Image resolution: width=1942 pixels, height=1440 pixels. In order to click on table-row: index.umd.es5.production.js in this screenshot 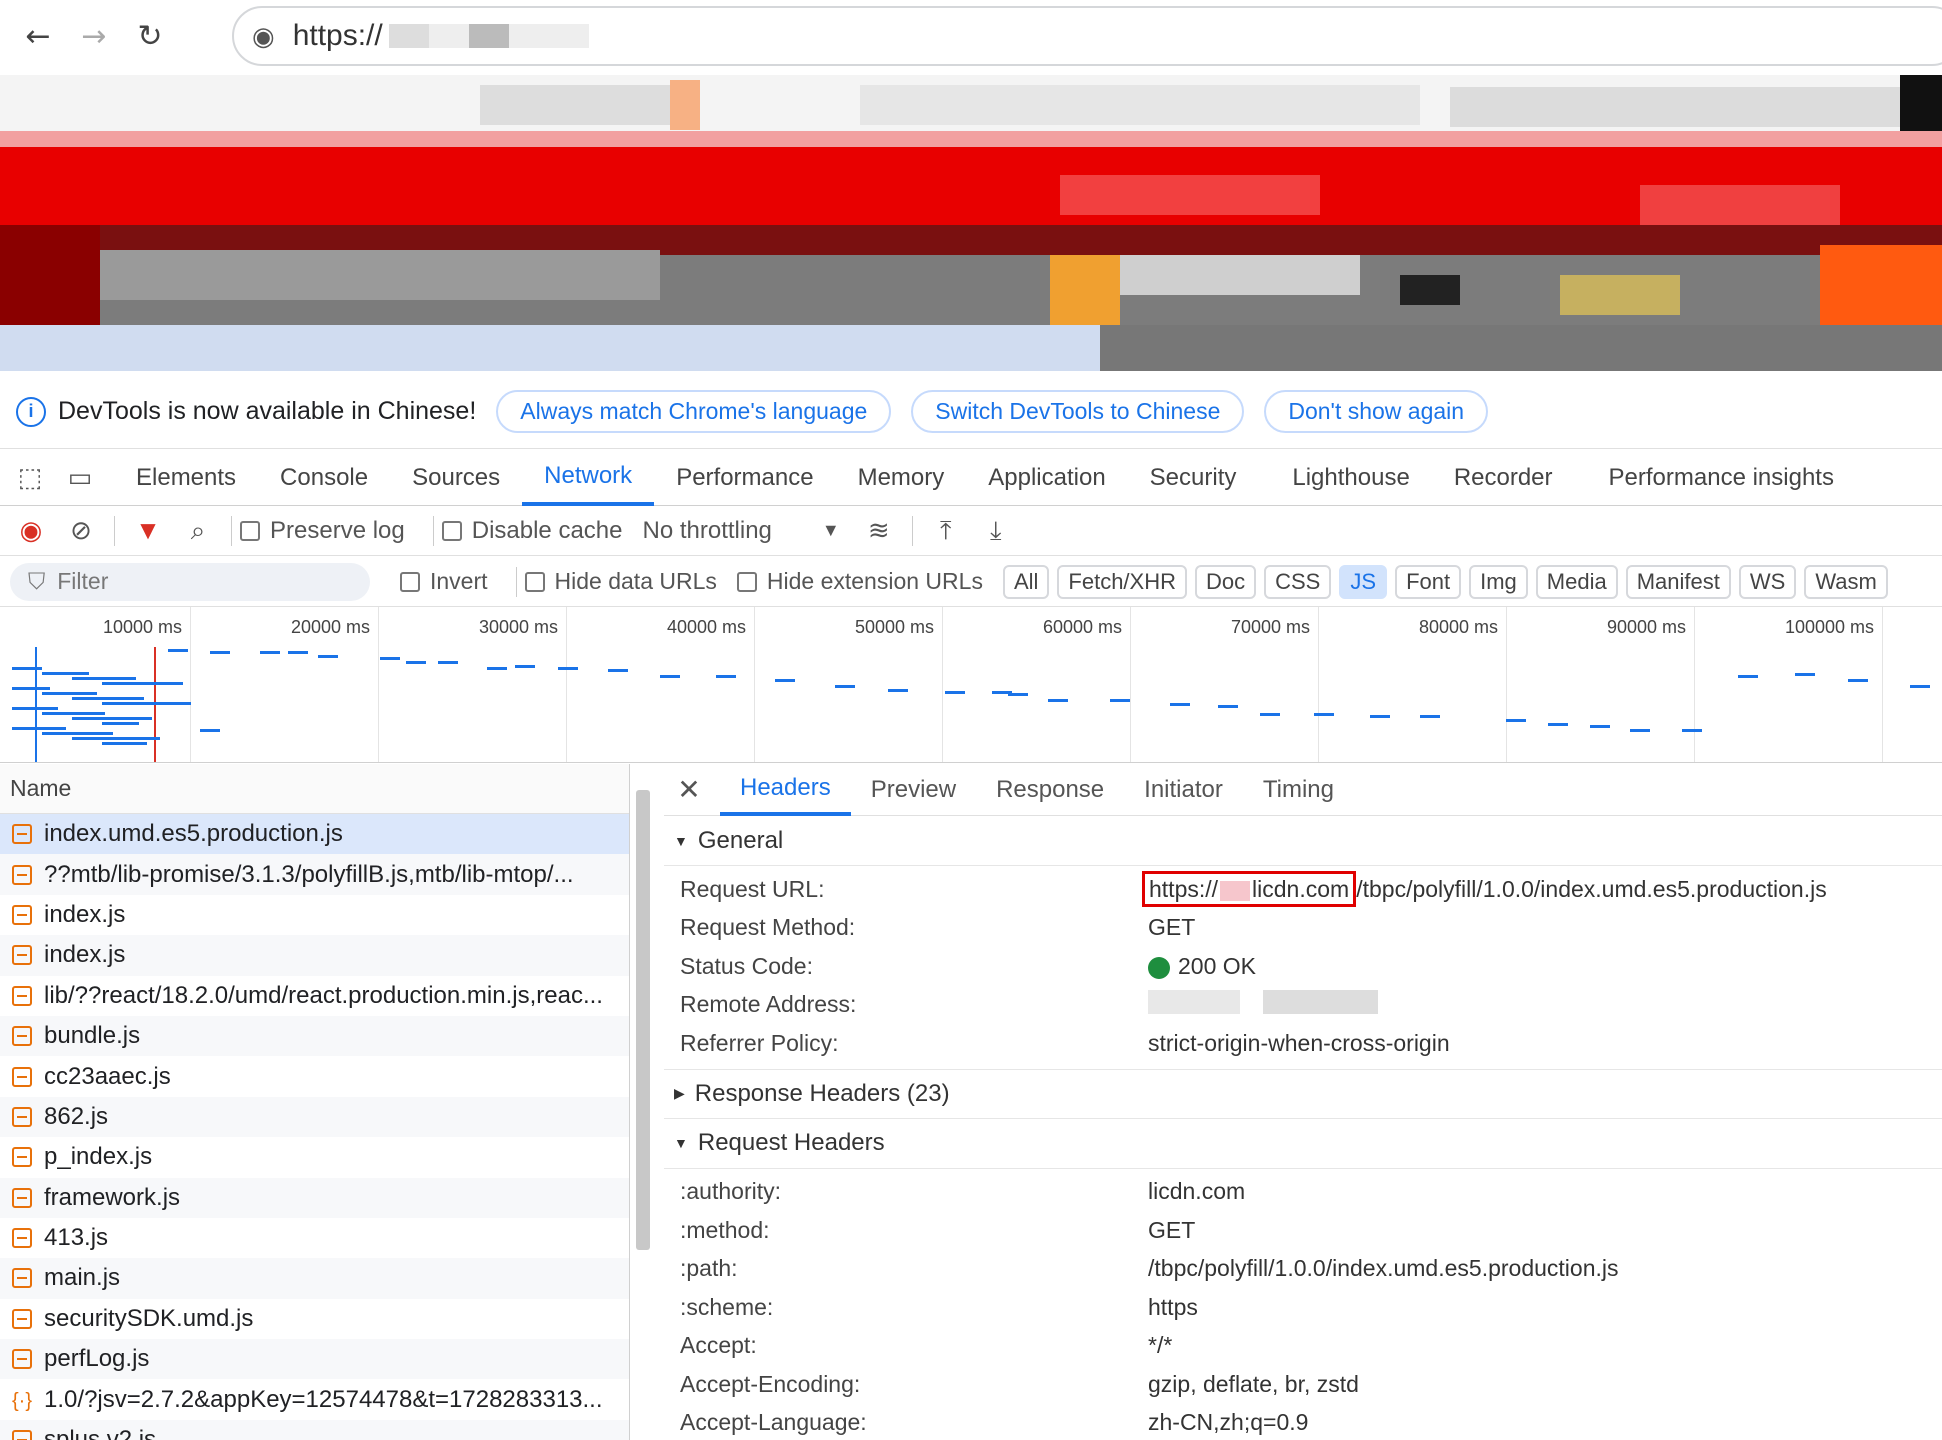, I will do `click(314, 834)`.